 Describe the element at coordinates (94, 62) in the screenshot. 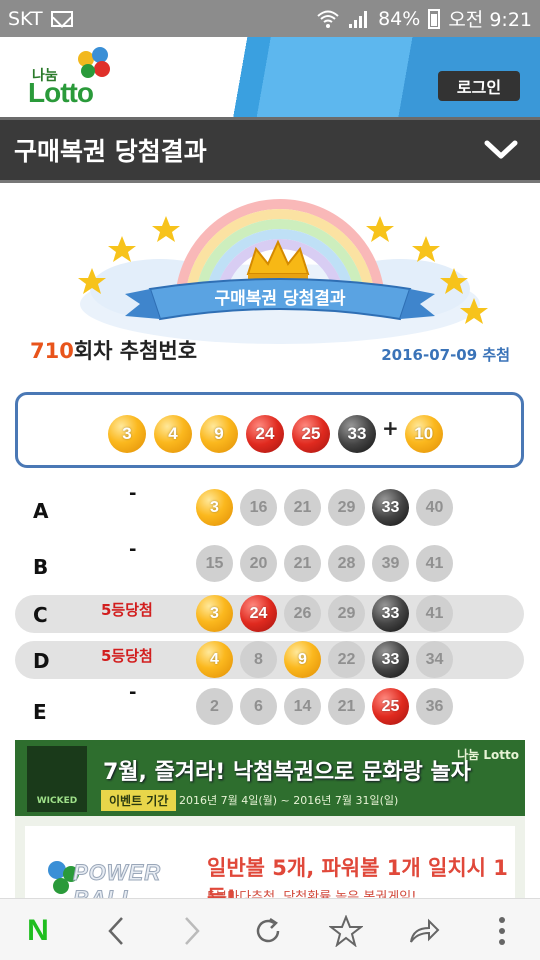

I see `clover-icon` at that location.